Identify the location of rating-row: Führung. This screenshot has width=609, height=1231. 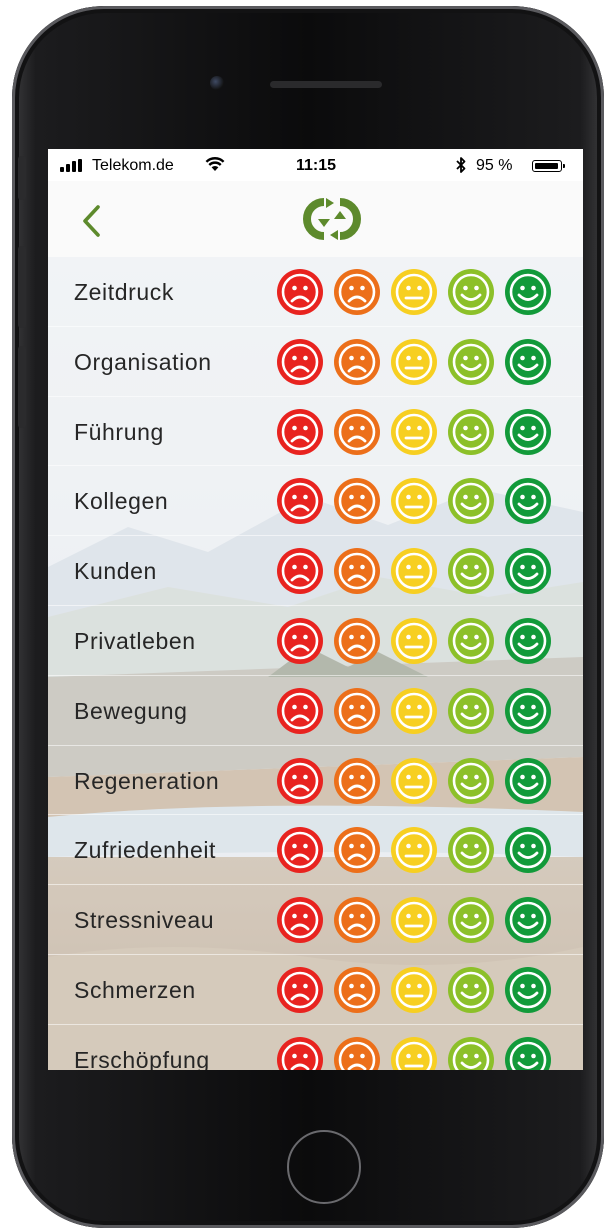
(315, 432).